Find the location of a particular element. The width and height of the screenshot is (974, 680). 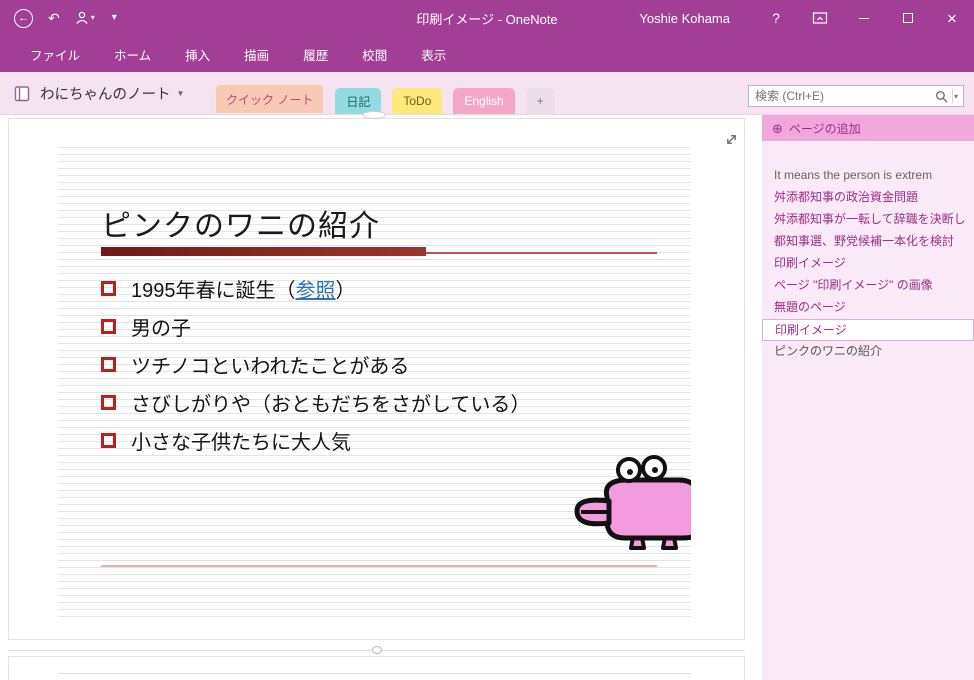

notebook-icon is located at coordinates (22, 93).